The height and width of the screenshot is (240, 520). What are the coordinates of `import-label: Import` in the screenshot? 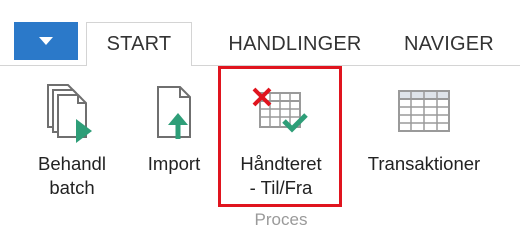 It's located at (174, 163).